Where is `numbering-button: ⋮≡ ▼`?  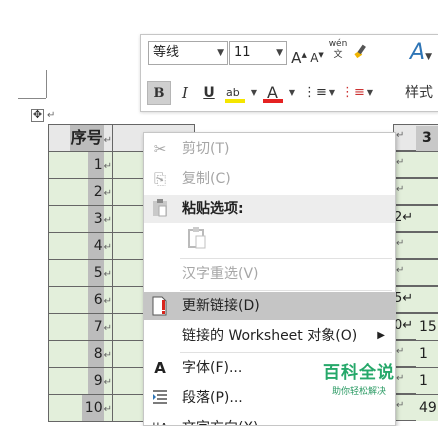
numbering-button: ⋮≡ ▼ is located at coordinates (357, 93).